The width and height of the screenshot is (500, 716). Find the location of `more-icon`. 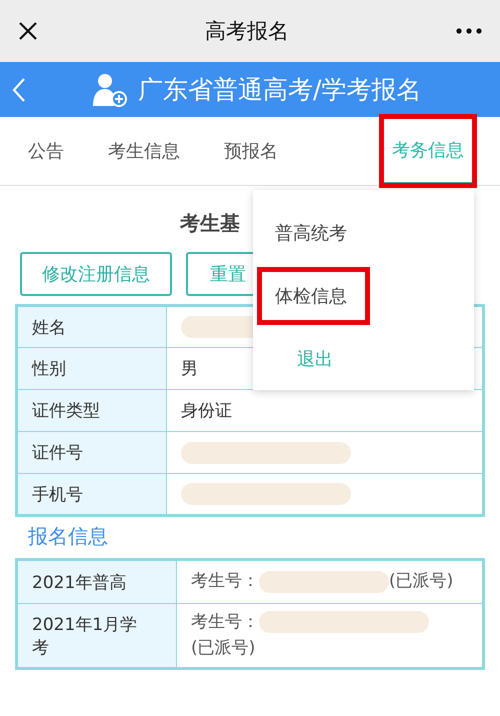

more-icon is located at coordinates (469, 31).